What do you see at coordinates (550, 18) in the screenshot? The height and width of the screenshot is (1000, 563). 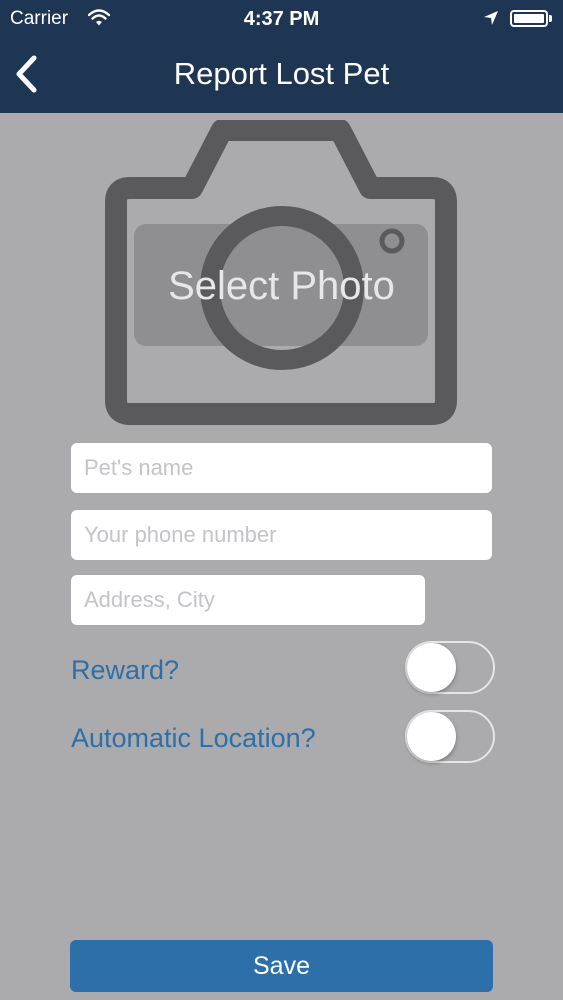 I see `battery-tip` at bounding box center [550, 18].